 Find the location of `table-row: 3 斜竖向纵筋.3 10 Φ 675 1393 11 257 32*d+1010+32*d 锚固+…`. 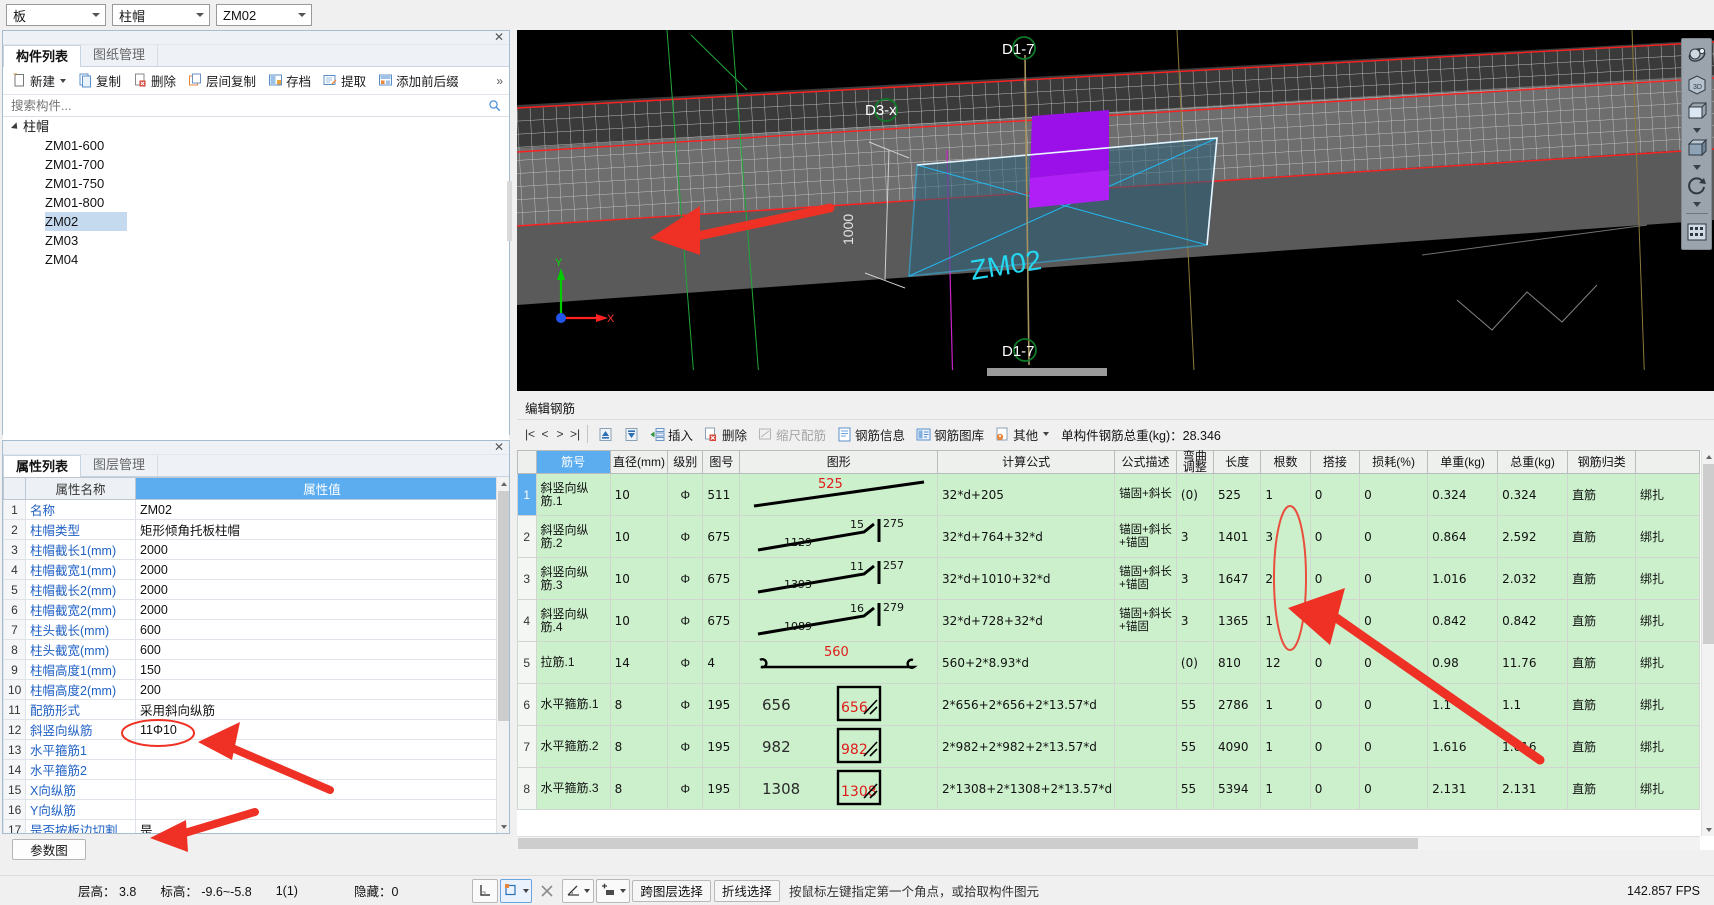

table-row: 3 斜竖向纵筋.3 10 Φ 675 1393 11 257 32*d+1010+32*d 锚固+… is located at coordinates (1108, 578).